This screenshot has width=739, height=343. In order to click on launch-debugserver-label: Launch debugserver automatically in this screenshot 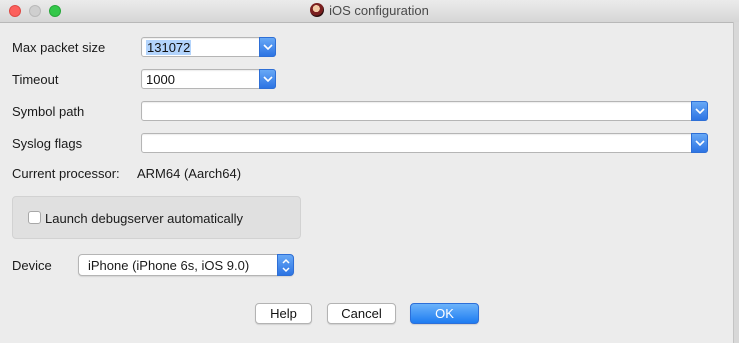, I will do `click(144, 218)`.